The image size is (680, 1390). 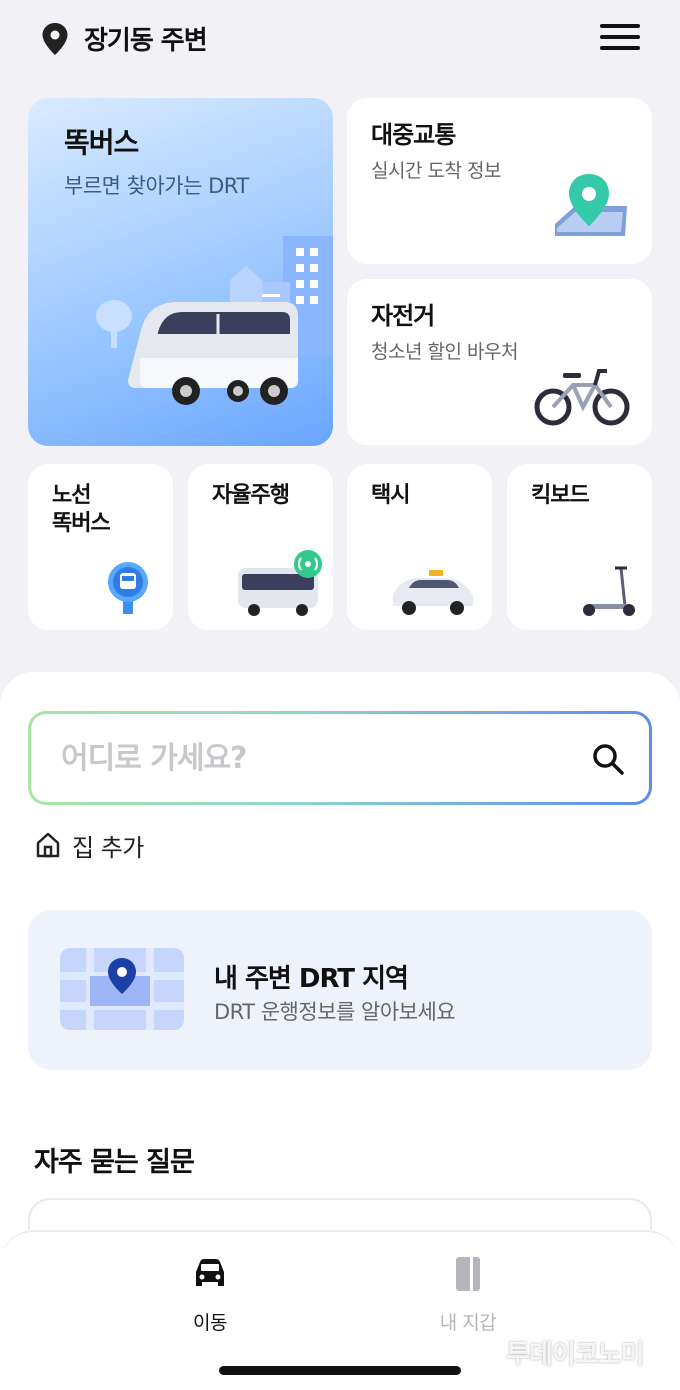 What do you see at coordinates (100, 547) in the screenshot?
I see `route-ddokbus-card: 노선 똑버스` at bounding box center [100, 547].